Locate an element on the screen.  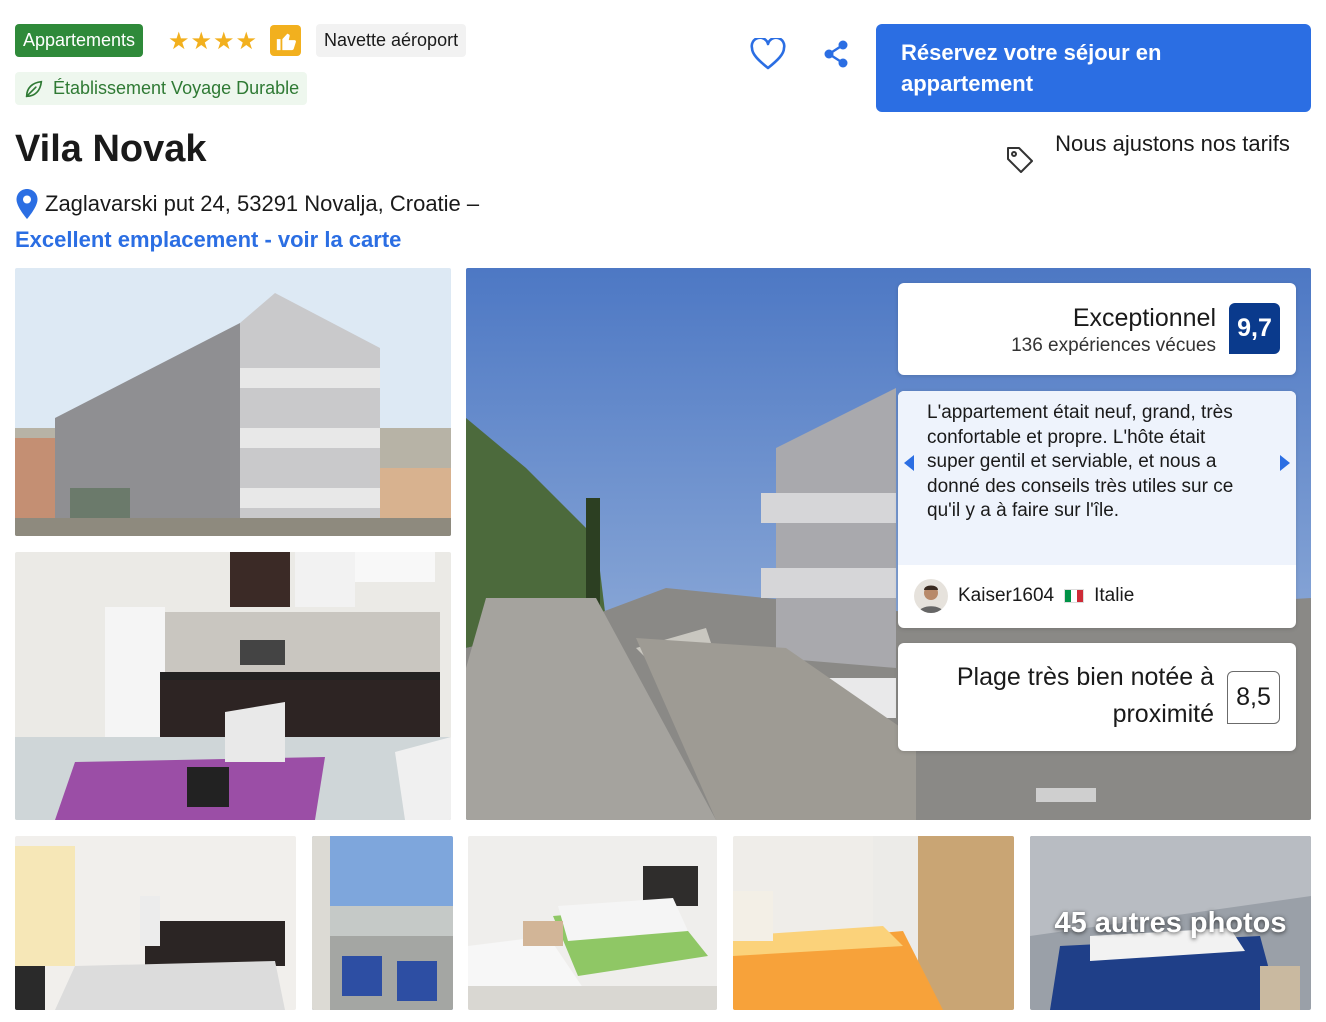
gallery-thumb-balcony is located at coordinates (382, 923).